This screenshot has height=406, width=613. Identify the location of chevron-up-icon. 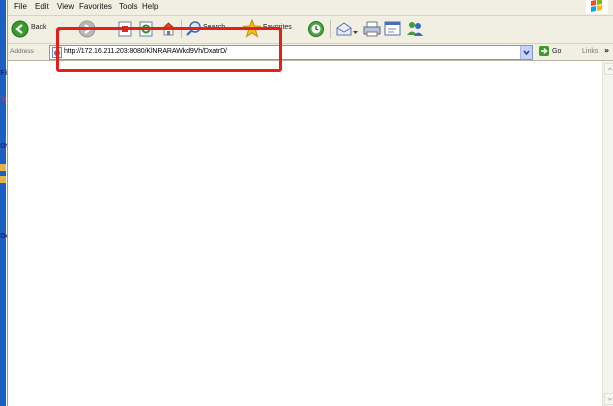
(610, 69).